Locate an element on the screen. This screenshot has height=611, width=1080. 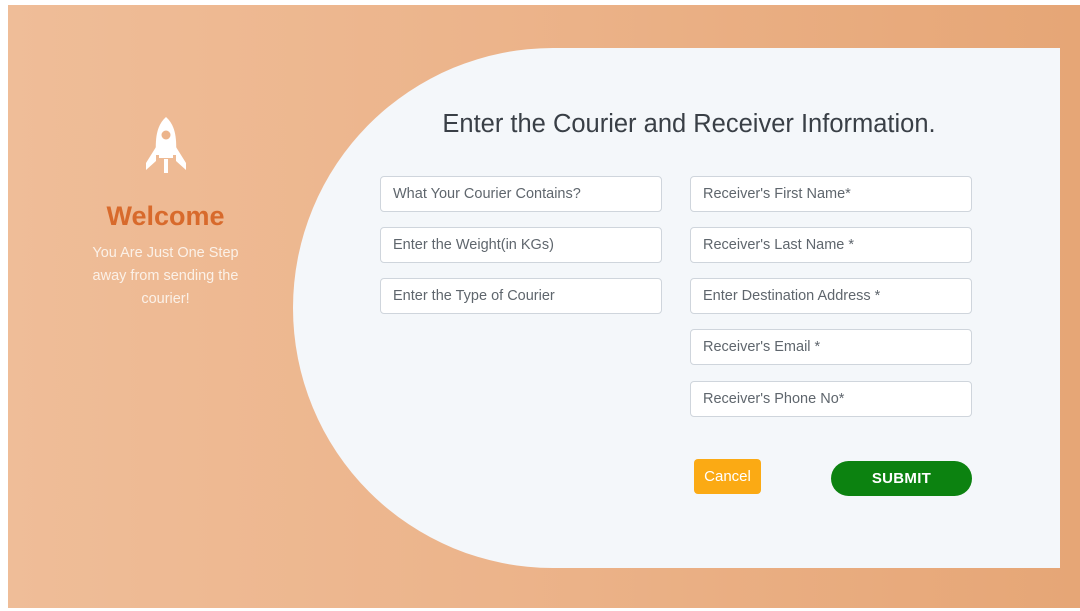
courier-type-input is located at coordinates (521, 296).